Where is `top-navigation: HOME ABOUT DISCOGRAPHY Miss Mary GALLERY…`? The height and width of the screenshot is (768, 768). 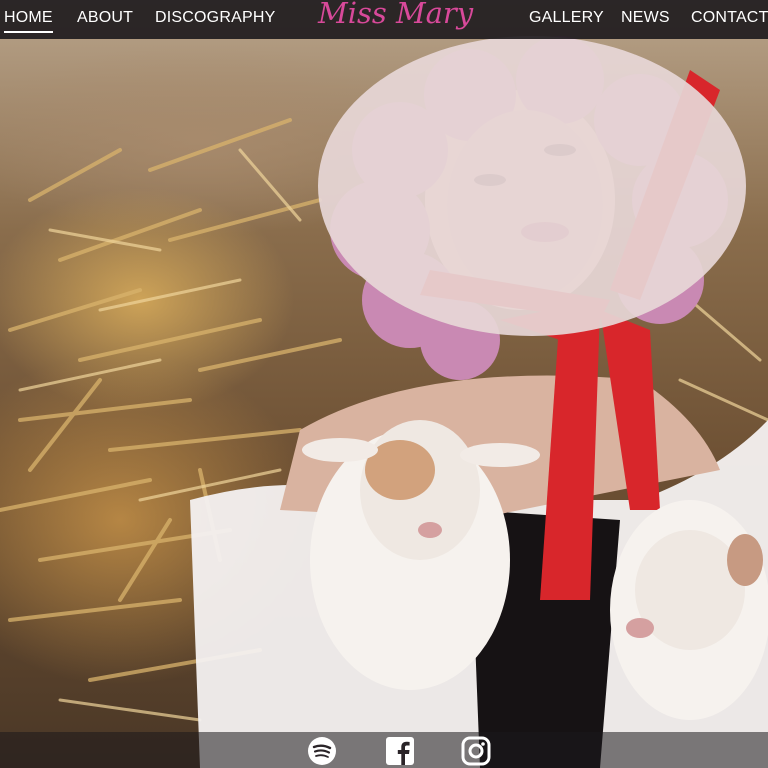 top-navigation: HOME ABOUT DISCOGRAPHY Miss Mary GALLERY… is located at coordinates (384, 19).